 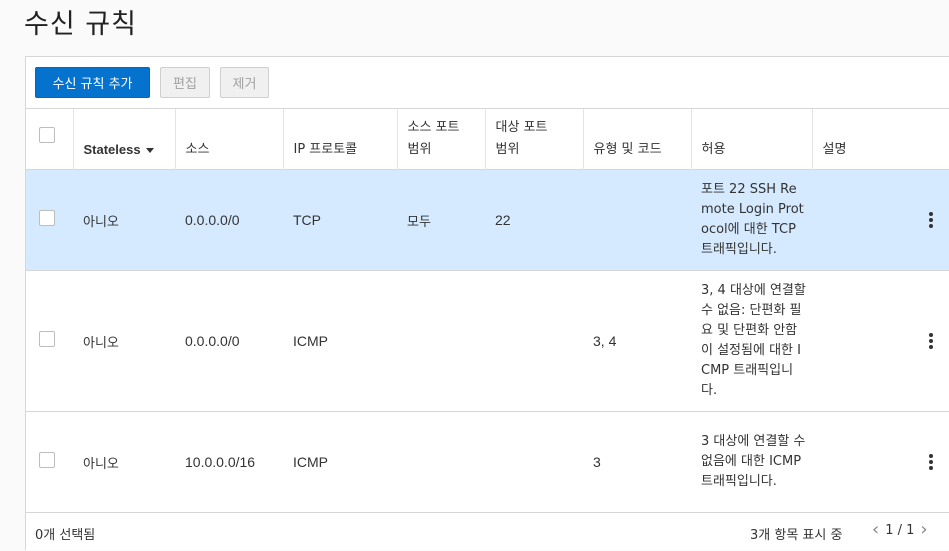 What do you see at coordinates (923, 530) in the screenshot?
I see `chevron-right-icon: ›` at bounding box center [923, 530].